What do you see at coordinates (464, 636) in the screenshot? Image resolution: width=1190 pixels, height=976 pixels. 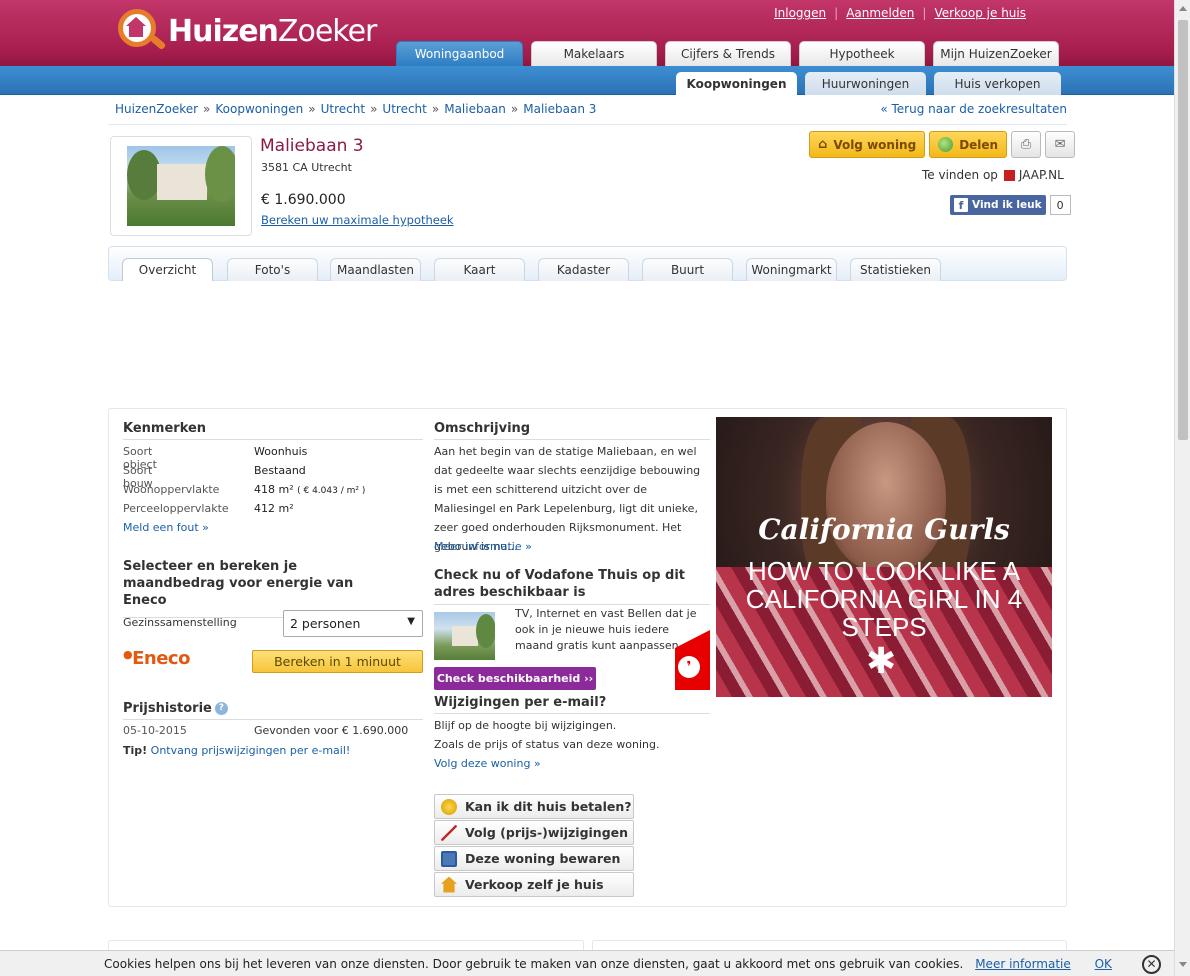 I see `vodafone-house-image` at bounding box center [464, 636].